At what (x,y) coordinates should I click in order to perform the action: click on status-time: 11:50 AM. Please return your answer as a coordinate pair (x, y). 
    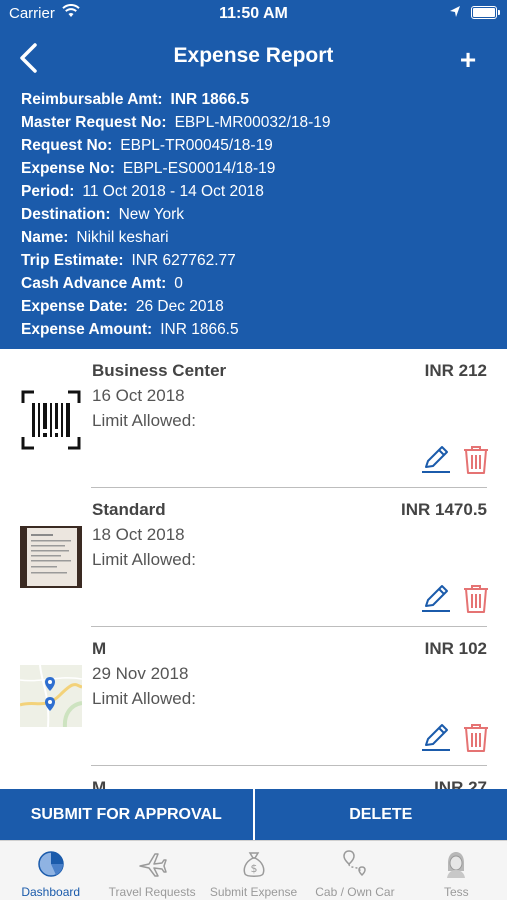
    Looking at the image, I should click on (253, 13).